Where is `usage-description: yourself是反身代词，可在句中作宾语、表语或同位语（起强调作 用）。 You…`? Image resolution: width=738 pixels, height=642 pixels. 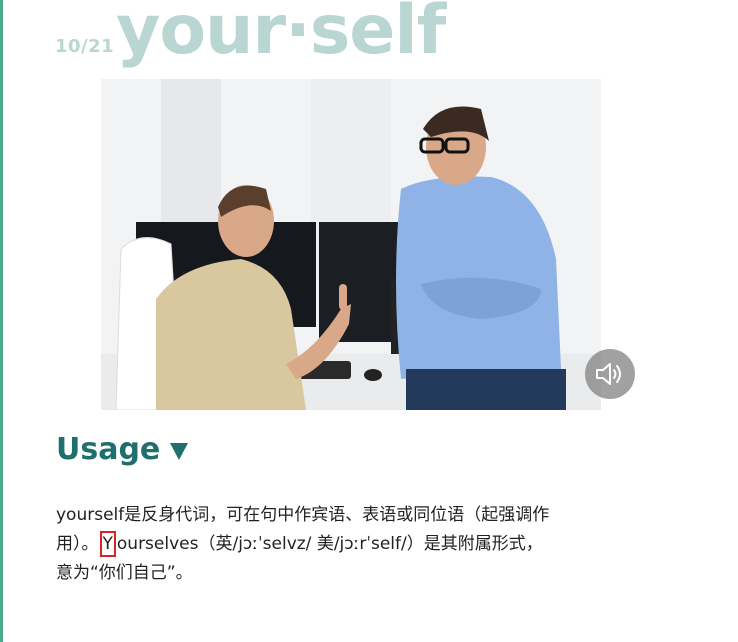 usage-description: yourself是反身代词，可在句中作宾语、表语或同位语（起强调作 用）。 You… is located at coordinates (356, 544).